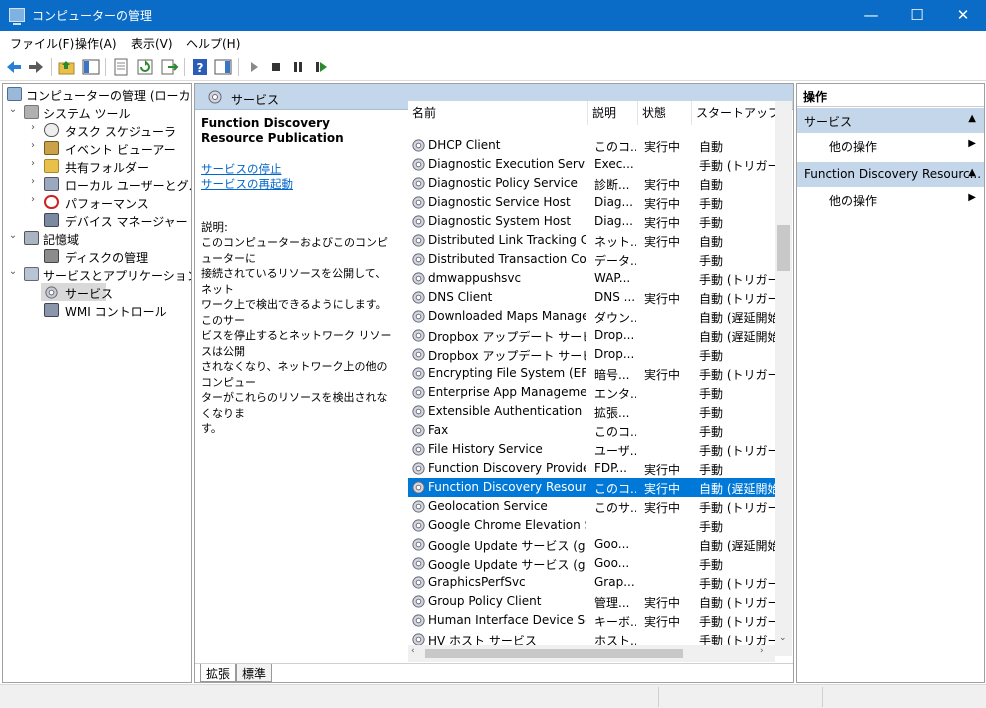  What do you see at coordinates (592, 335) in the screenshot?
I see `service-row: Dropbox アップデート サービス (... Drop... 自動 (遅延開始` at bounding box center [592, 335].